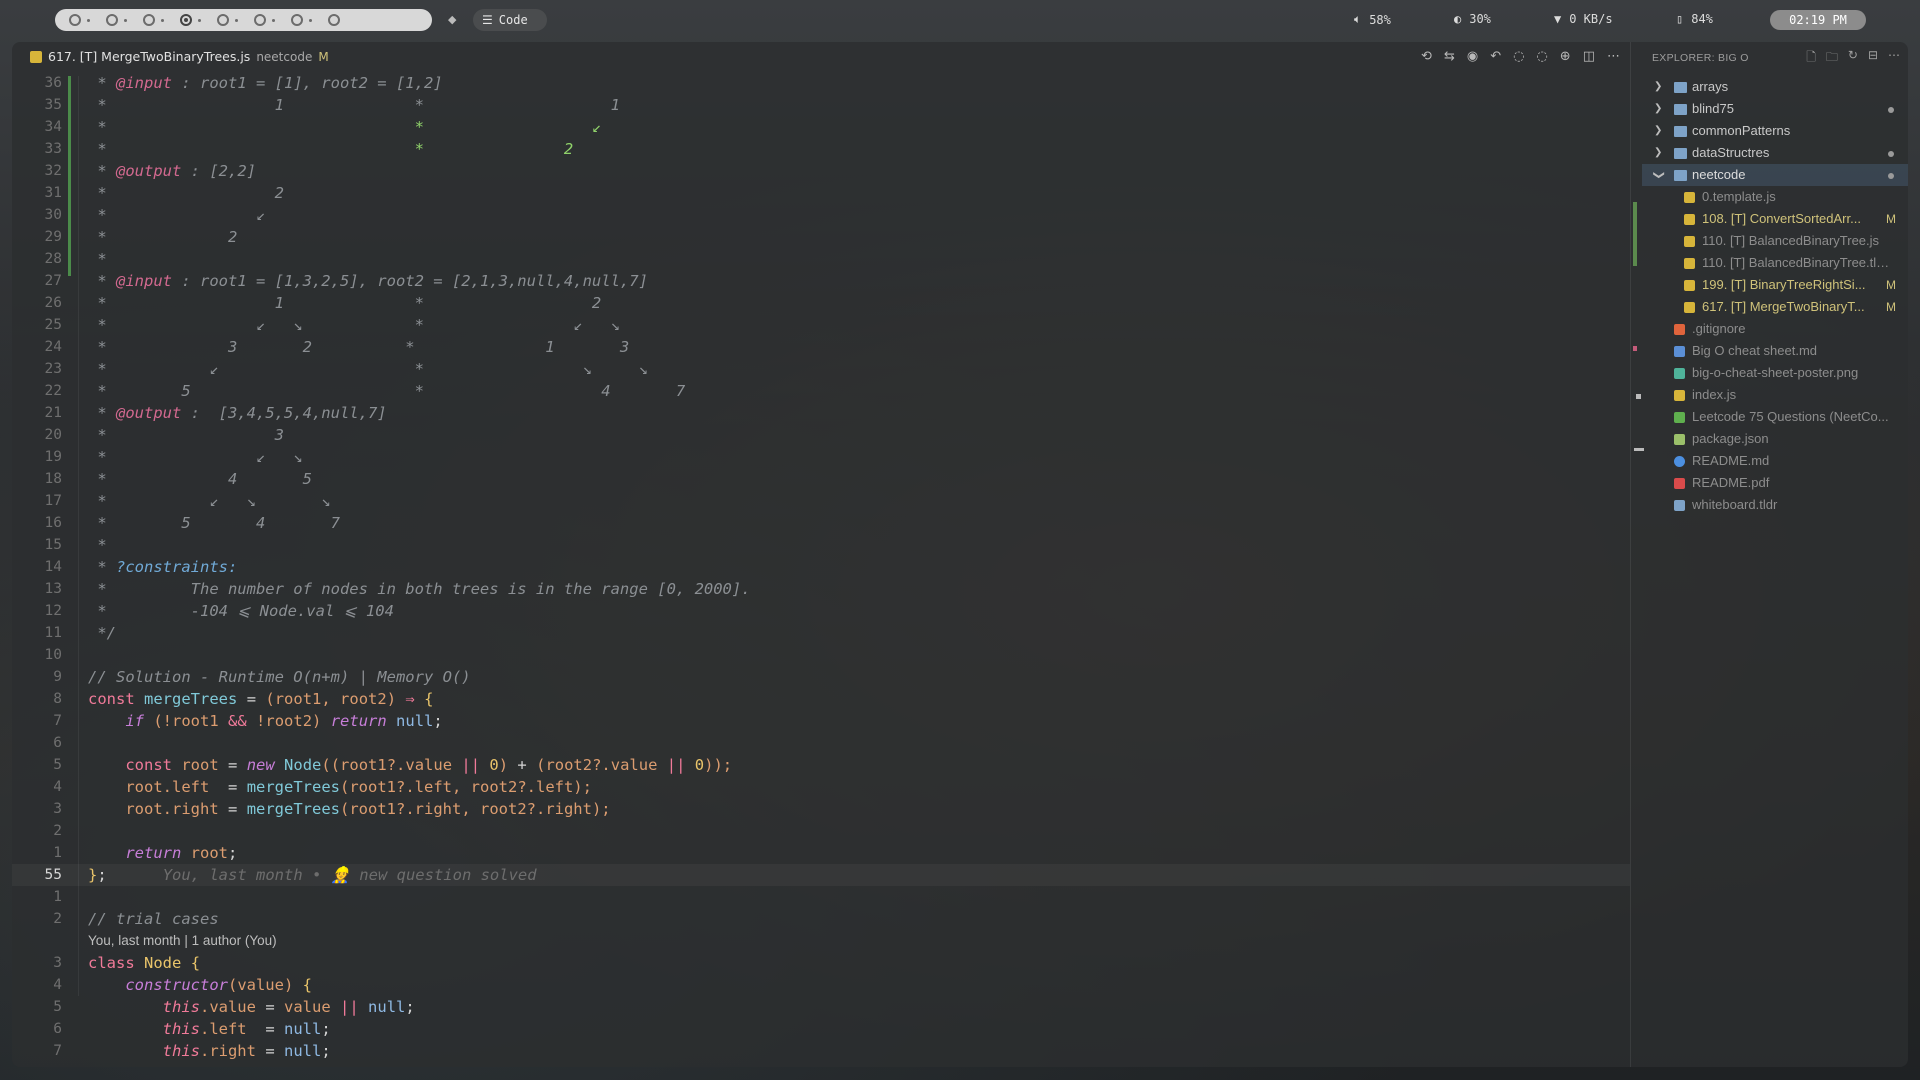  I want to click on compare-changes-icon: ⇆, so click(1449, 56).